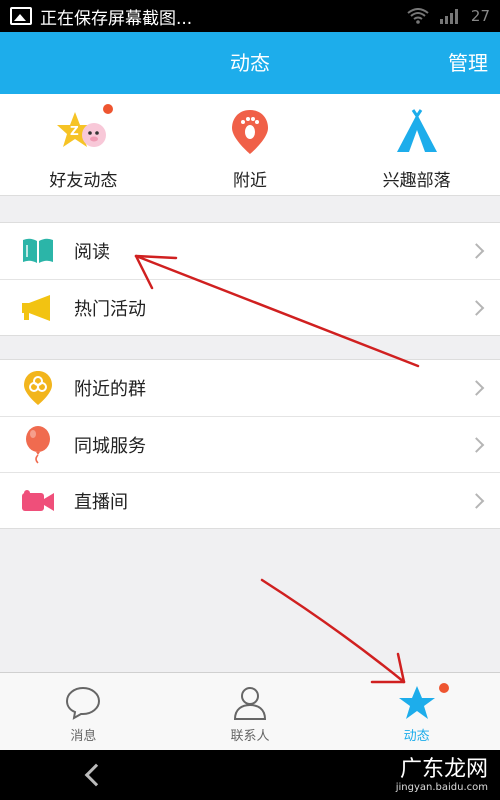 The height and width of the screenshot is (800, 500). Describe the element at coordinates (21, 16) in the screenshot. I see `screenshot-notification-icon` at that location.